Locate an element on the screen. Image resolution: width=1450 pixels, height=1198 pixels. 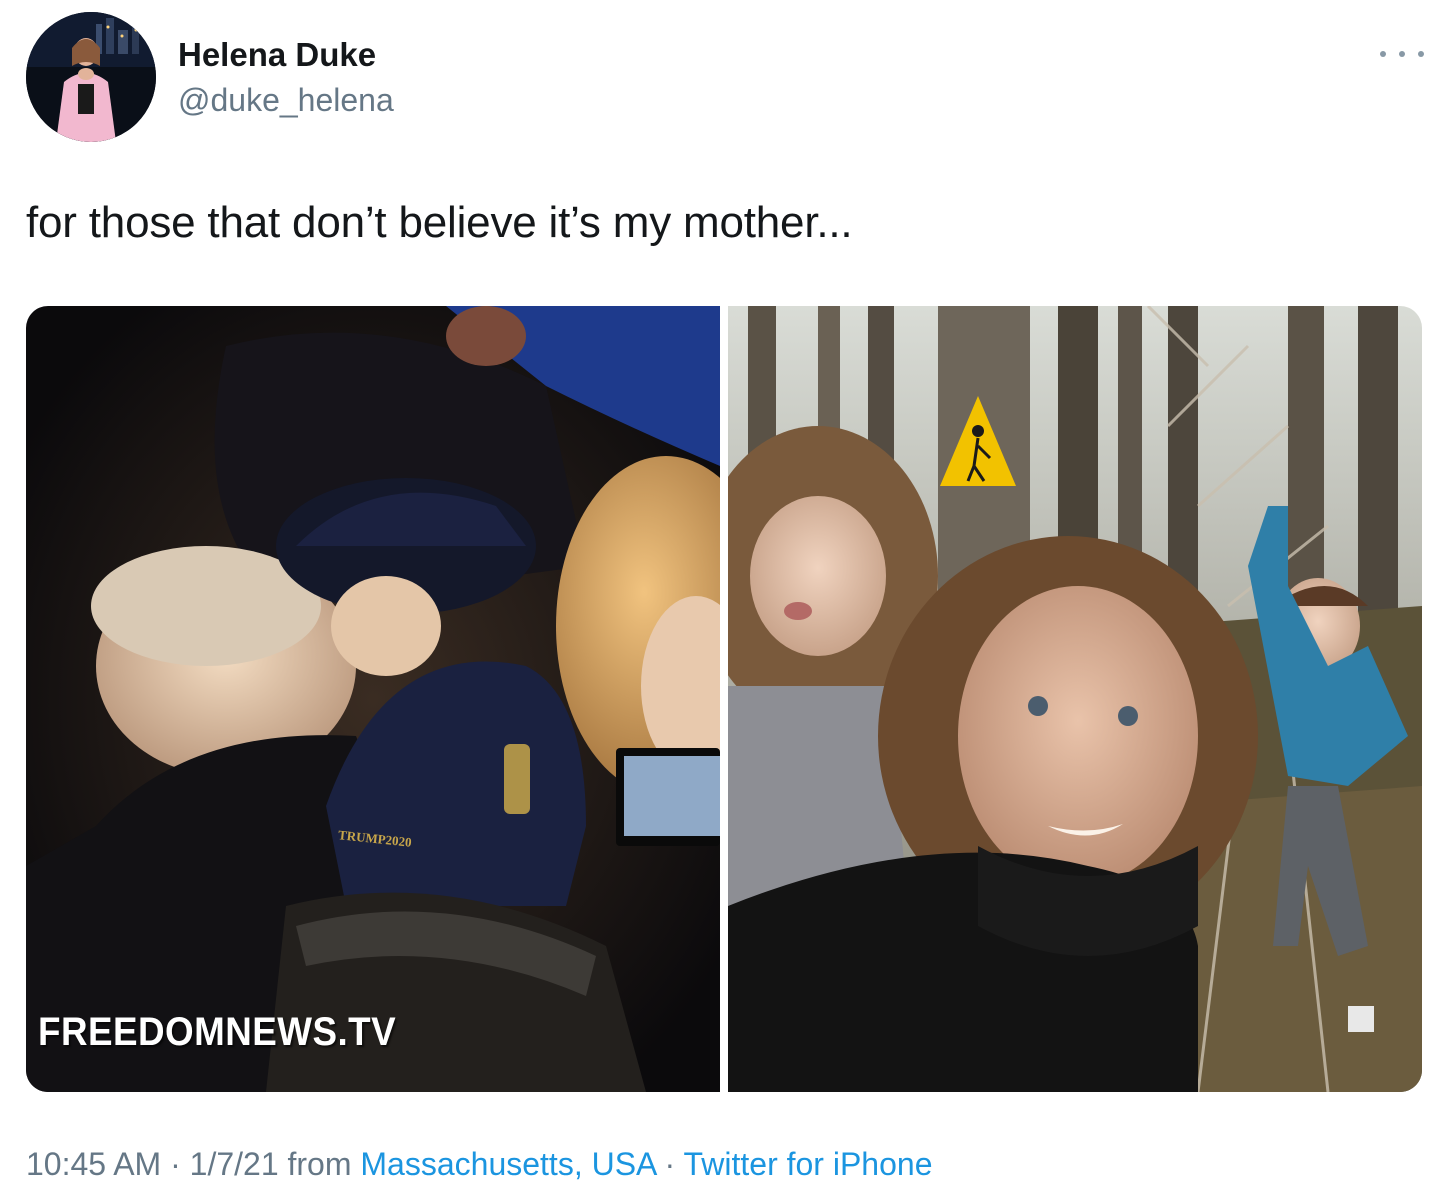
avatar is located at coordinates (91, 77).